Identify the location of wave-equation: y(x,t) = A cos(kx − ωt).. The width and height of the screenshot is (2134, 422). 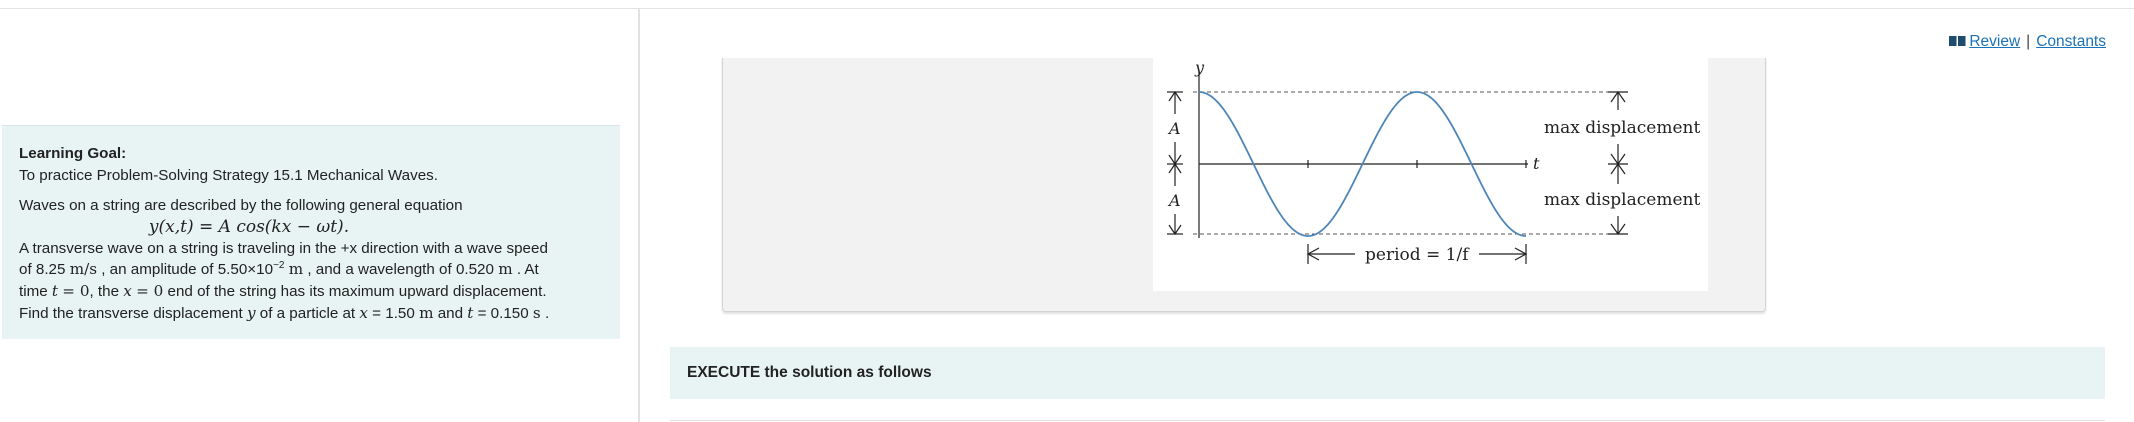
(249, 226).